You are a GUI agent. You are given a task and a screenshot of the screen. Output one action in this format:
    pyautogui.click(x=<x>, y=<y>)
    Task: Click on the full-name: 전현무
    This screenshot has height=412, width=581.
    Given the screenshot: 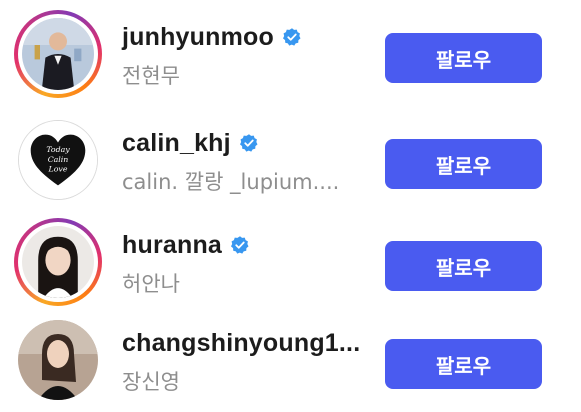 What is the action you would take?
    pyautogui.click(x=151, y=76)
    